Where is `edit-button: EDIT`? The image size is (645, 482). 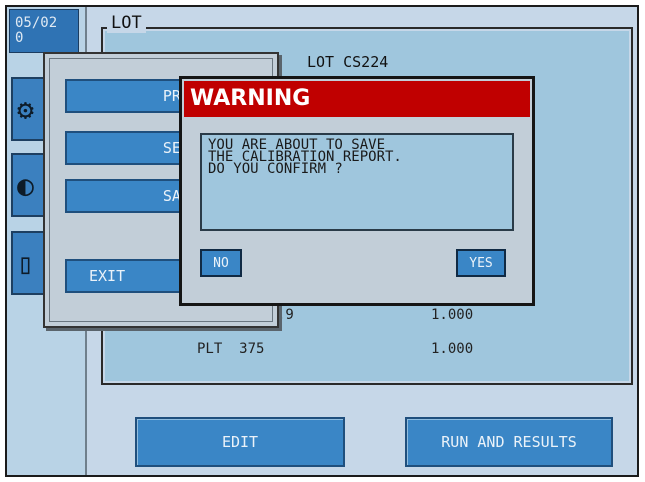
edit-button: EDIT is located at coordinates (240, 442).